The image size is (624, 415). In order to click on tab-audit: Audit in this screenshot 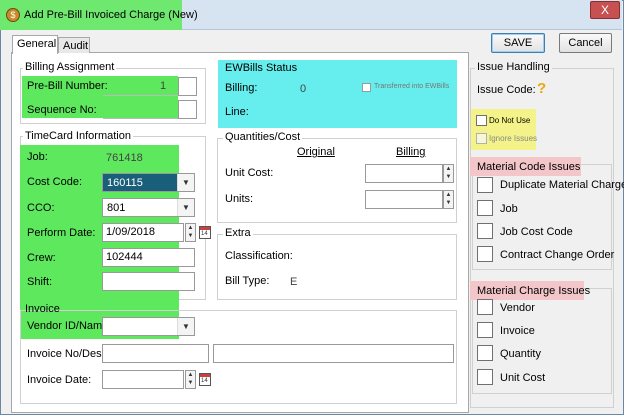, I will do `click(74, 45)`.